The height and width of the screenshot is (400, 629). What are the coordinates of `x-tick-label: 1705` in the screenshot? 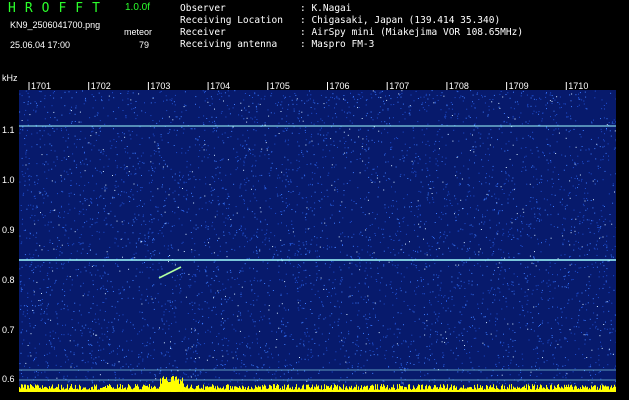 It's located at (280, 86).